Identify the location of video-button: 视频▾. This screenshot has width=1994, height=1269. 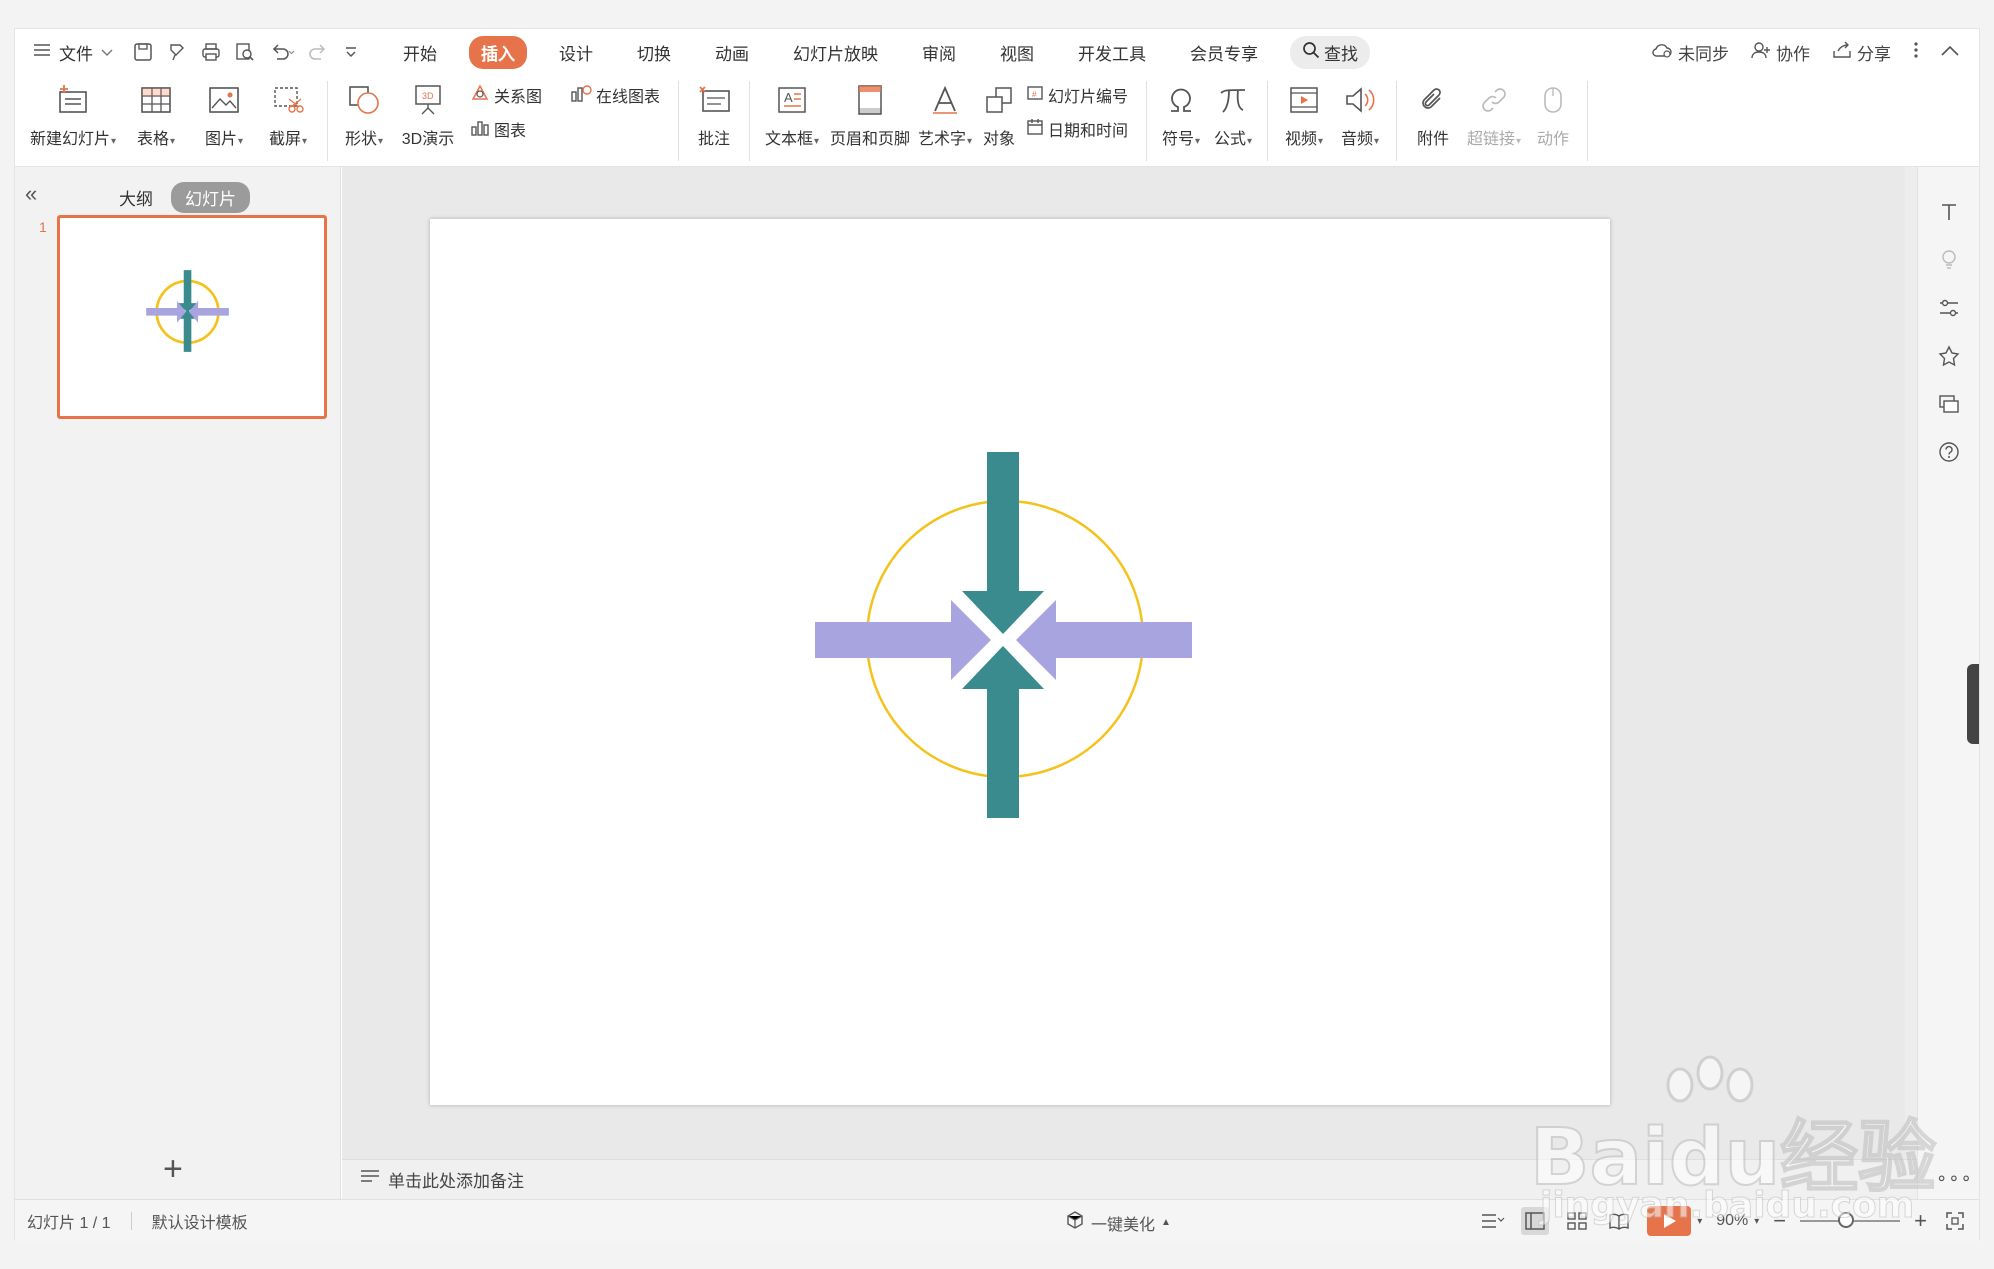
(1304, 121).